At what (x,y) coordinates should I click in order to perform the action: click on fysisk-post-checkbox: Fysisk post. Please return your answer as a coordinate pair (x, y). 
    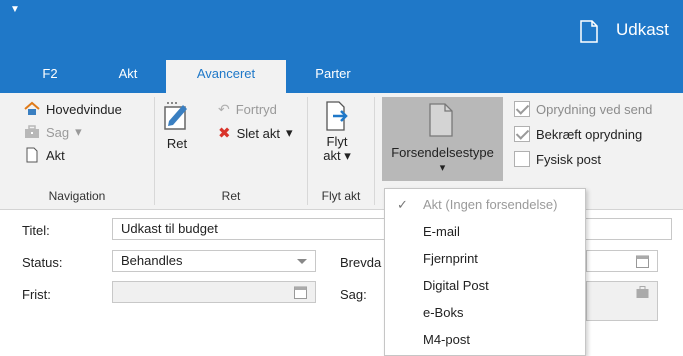
    Looking at the image, I should click on (557, 159).